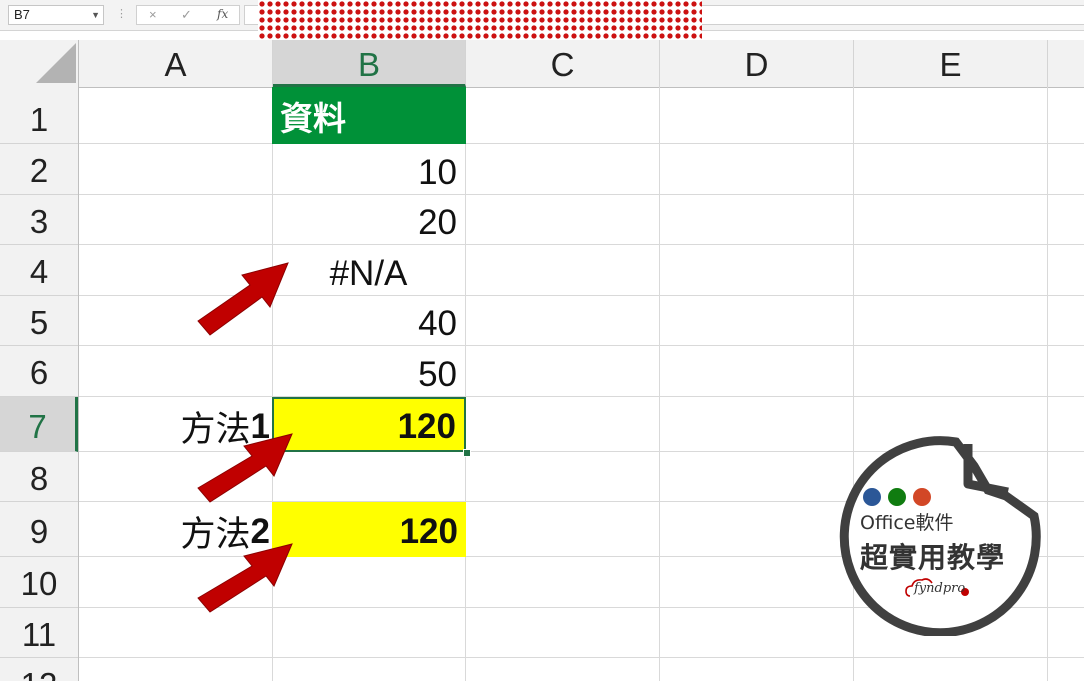 The width and height of the screenshot is (1084, 681). I want to click on fyndpro-logo: fyndpro, so click(939, 589).